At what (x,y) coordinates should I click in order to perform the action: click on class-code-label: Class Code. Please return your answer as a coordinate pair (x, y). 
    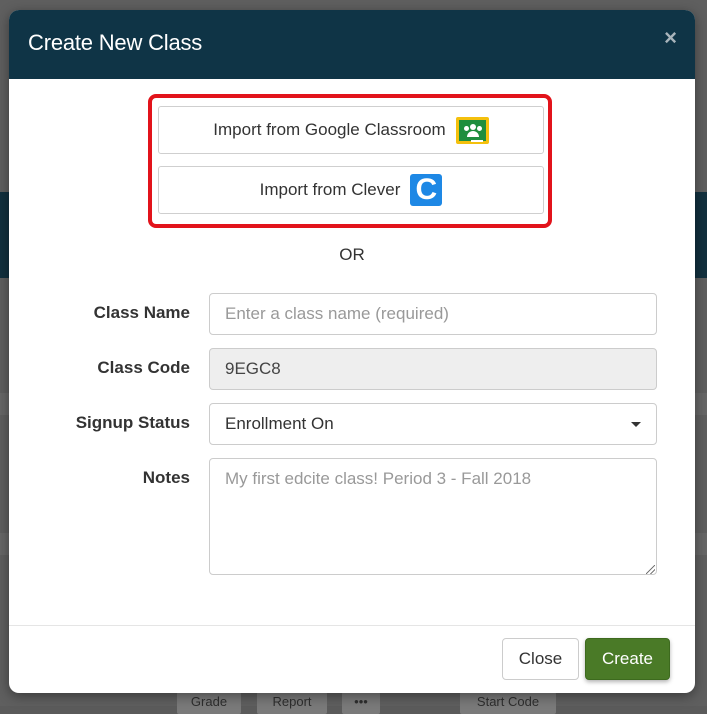
    Looking at the image, I should click on (143, 367).